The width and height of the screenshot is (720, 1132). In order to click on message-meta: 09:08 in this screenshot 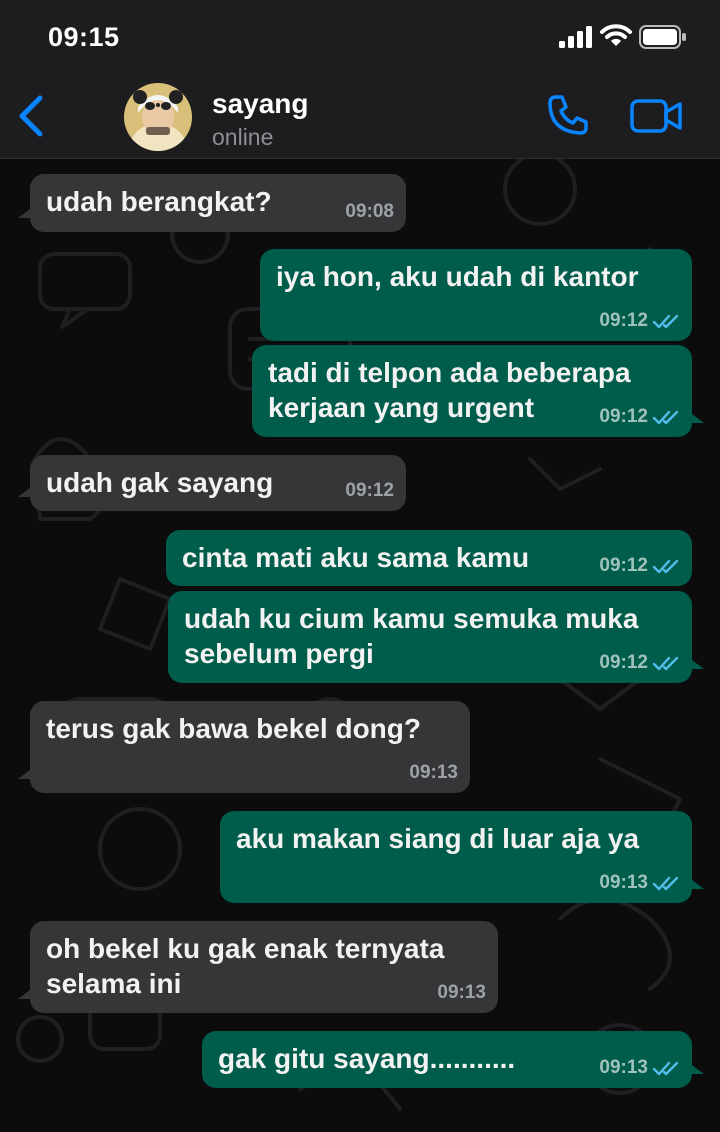, I will do `click(369, 212)`.